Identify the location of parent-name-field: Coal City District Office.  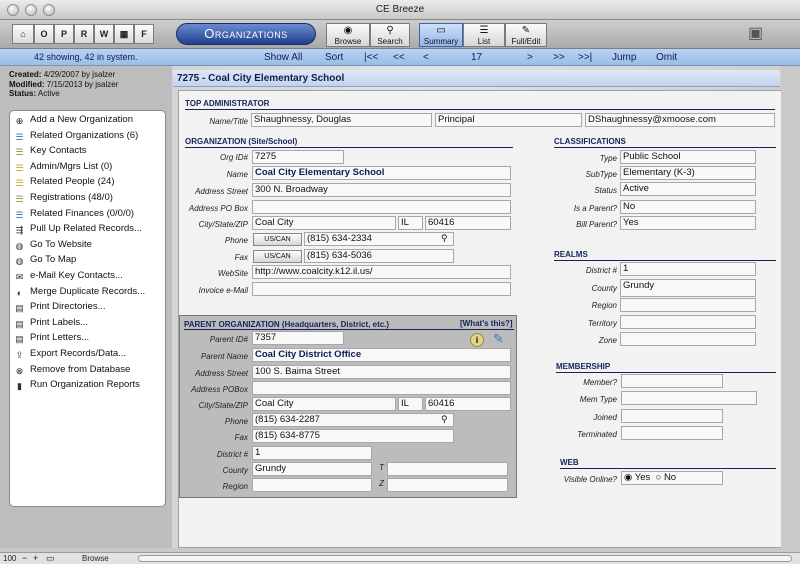
(381, 355).